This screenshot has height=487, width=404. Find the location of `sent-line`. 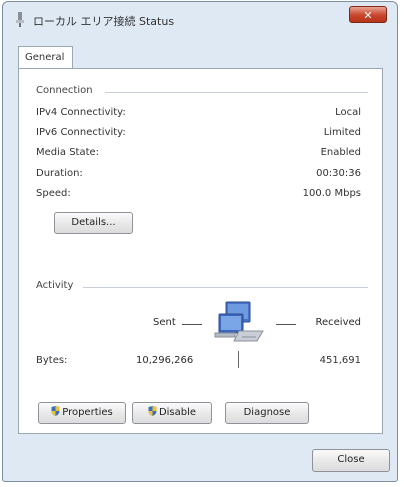

sent-line is located at coordinates (192, 324).